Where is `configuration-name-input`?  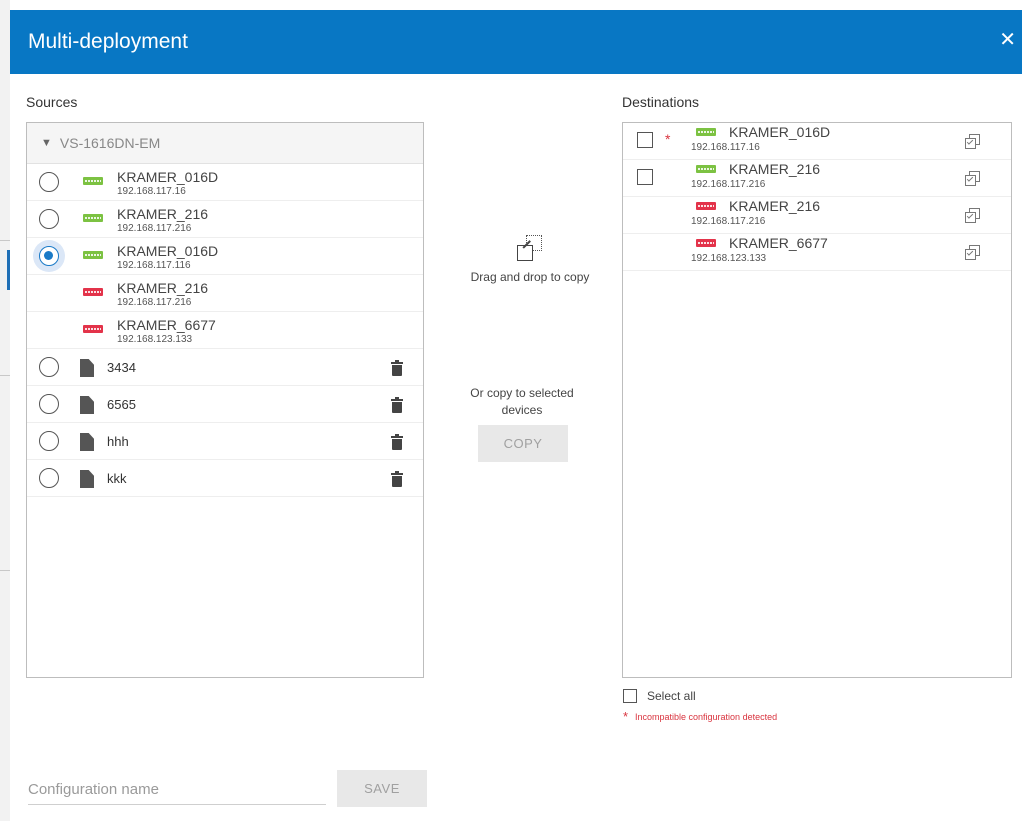
configuration-name-input is located at coordinates (177, 789).